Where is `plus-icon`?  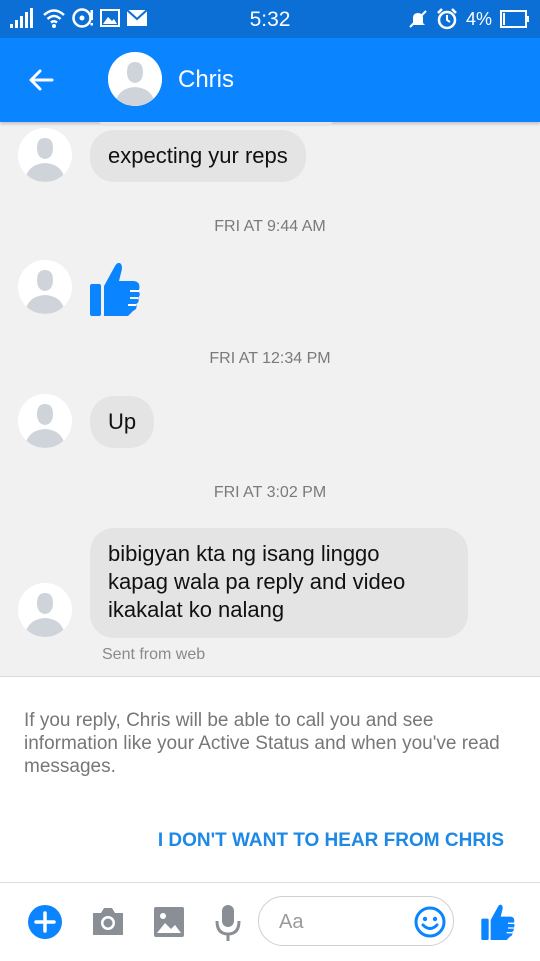 plus-icon is located at coordinates (45, 922).